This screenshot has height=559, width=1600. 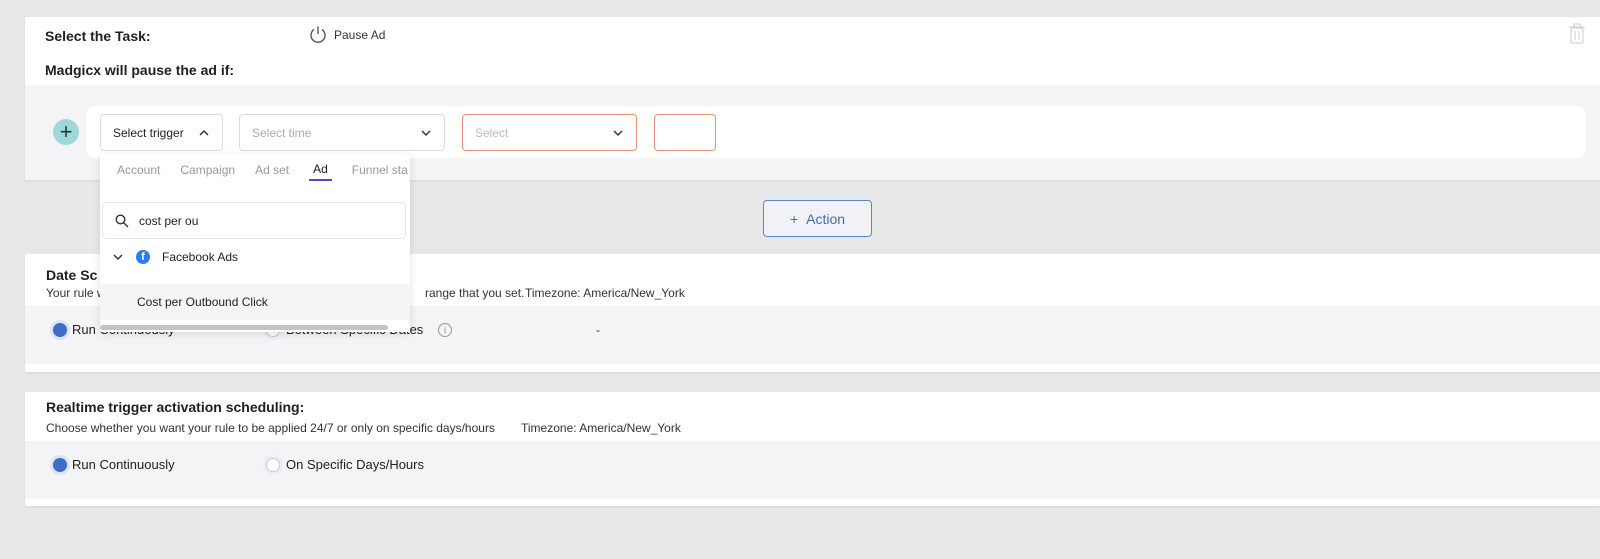 I want to click on trigger-search-field: cost per ou, so click(x=254, y=220).